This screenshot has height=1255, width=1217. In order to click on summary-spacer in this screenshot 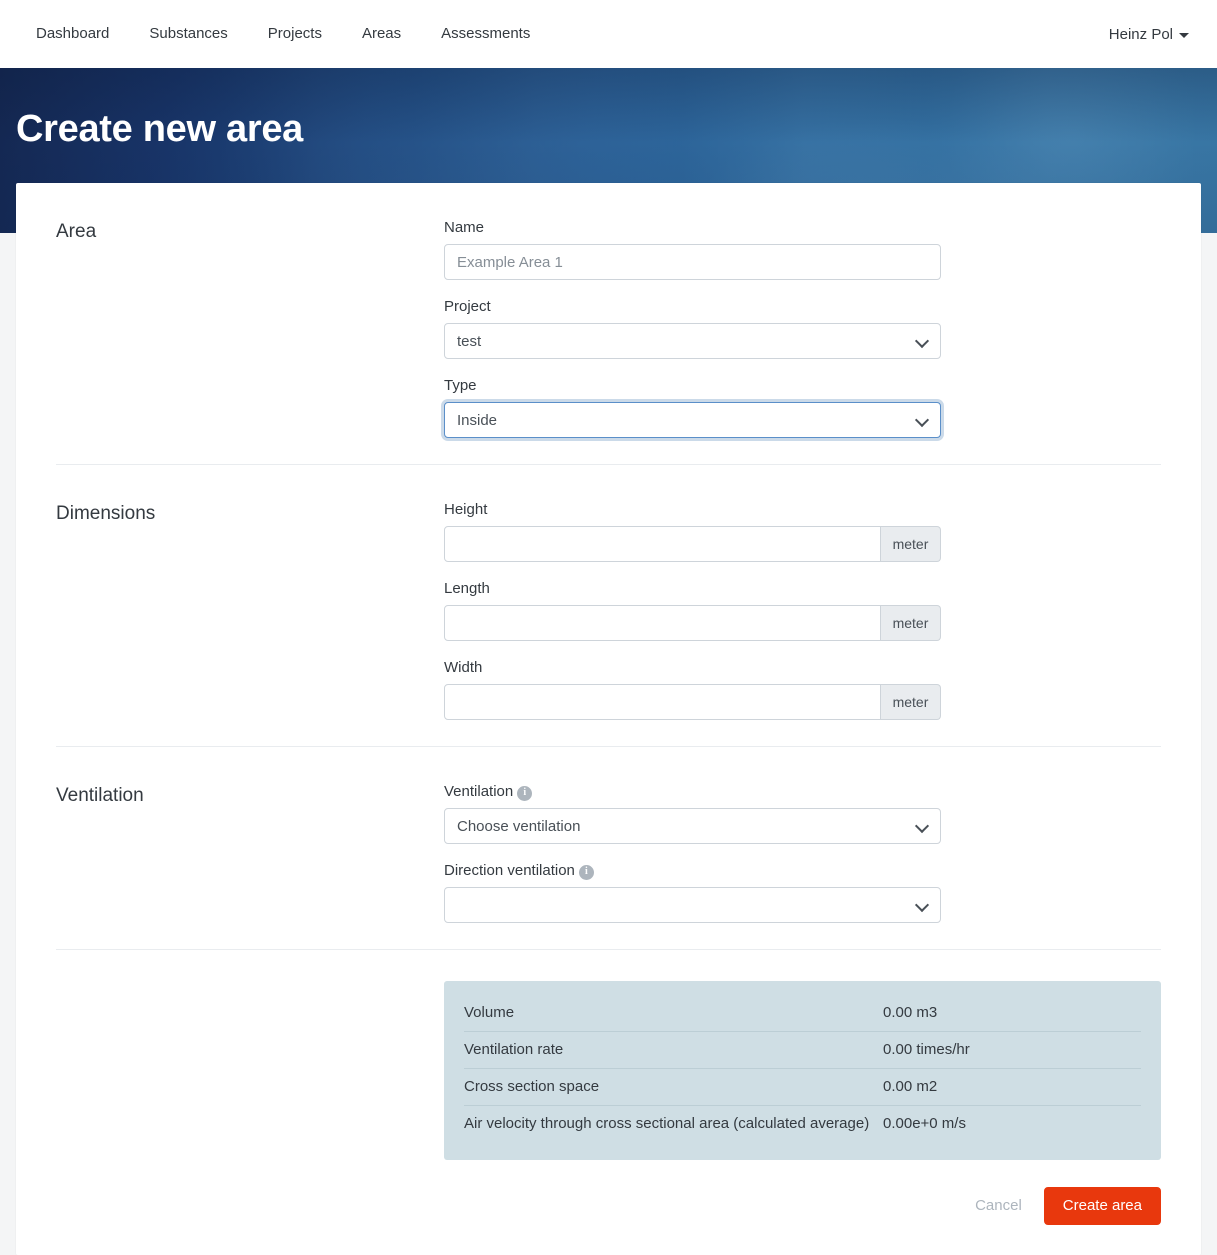, I will do `click(250, 1070)`.